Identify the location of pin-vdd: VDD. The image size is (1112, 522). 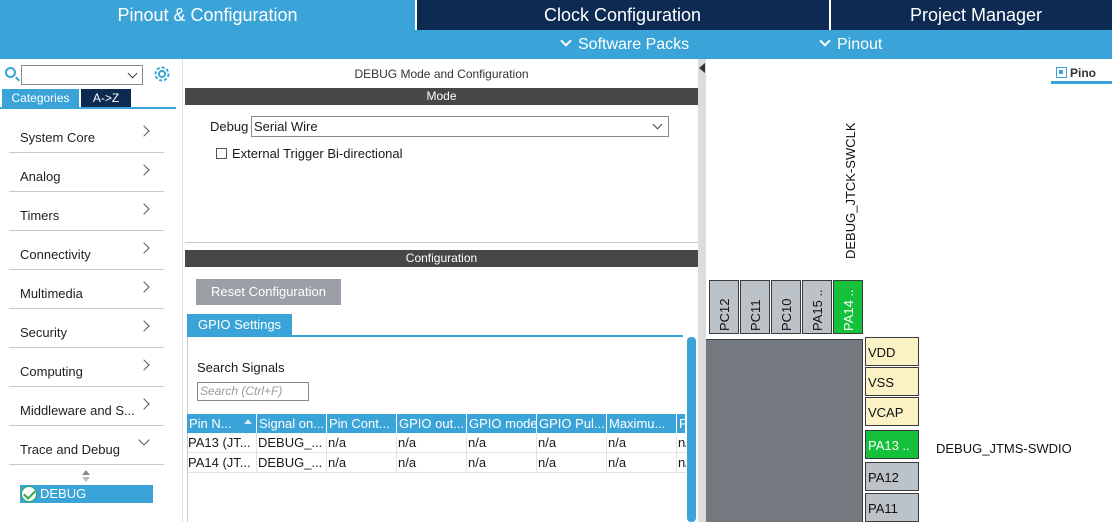
(892, 351).